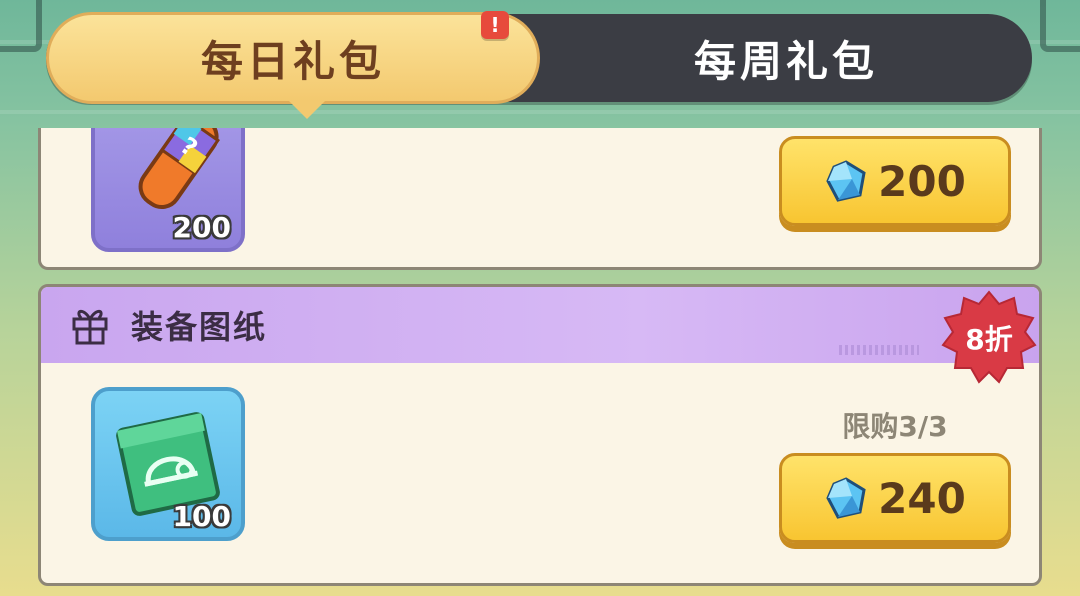 The image size is (1080, 596). I want to click on tab-weekly-label: 每周礼包, so click(785, 61).